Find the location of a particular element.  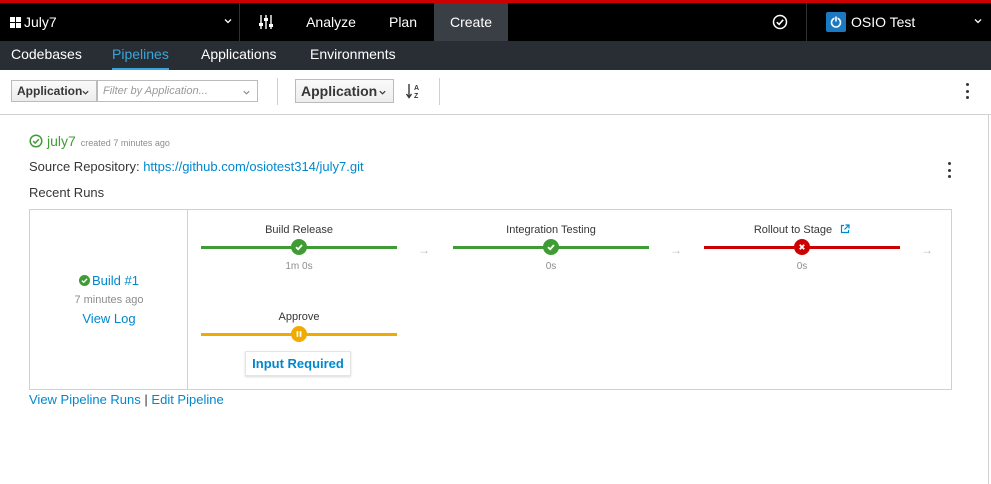

openshift-logo-icon is located at coordinates (836, 22).